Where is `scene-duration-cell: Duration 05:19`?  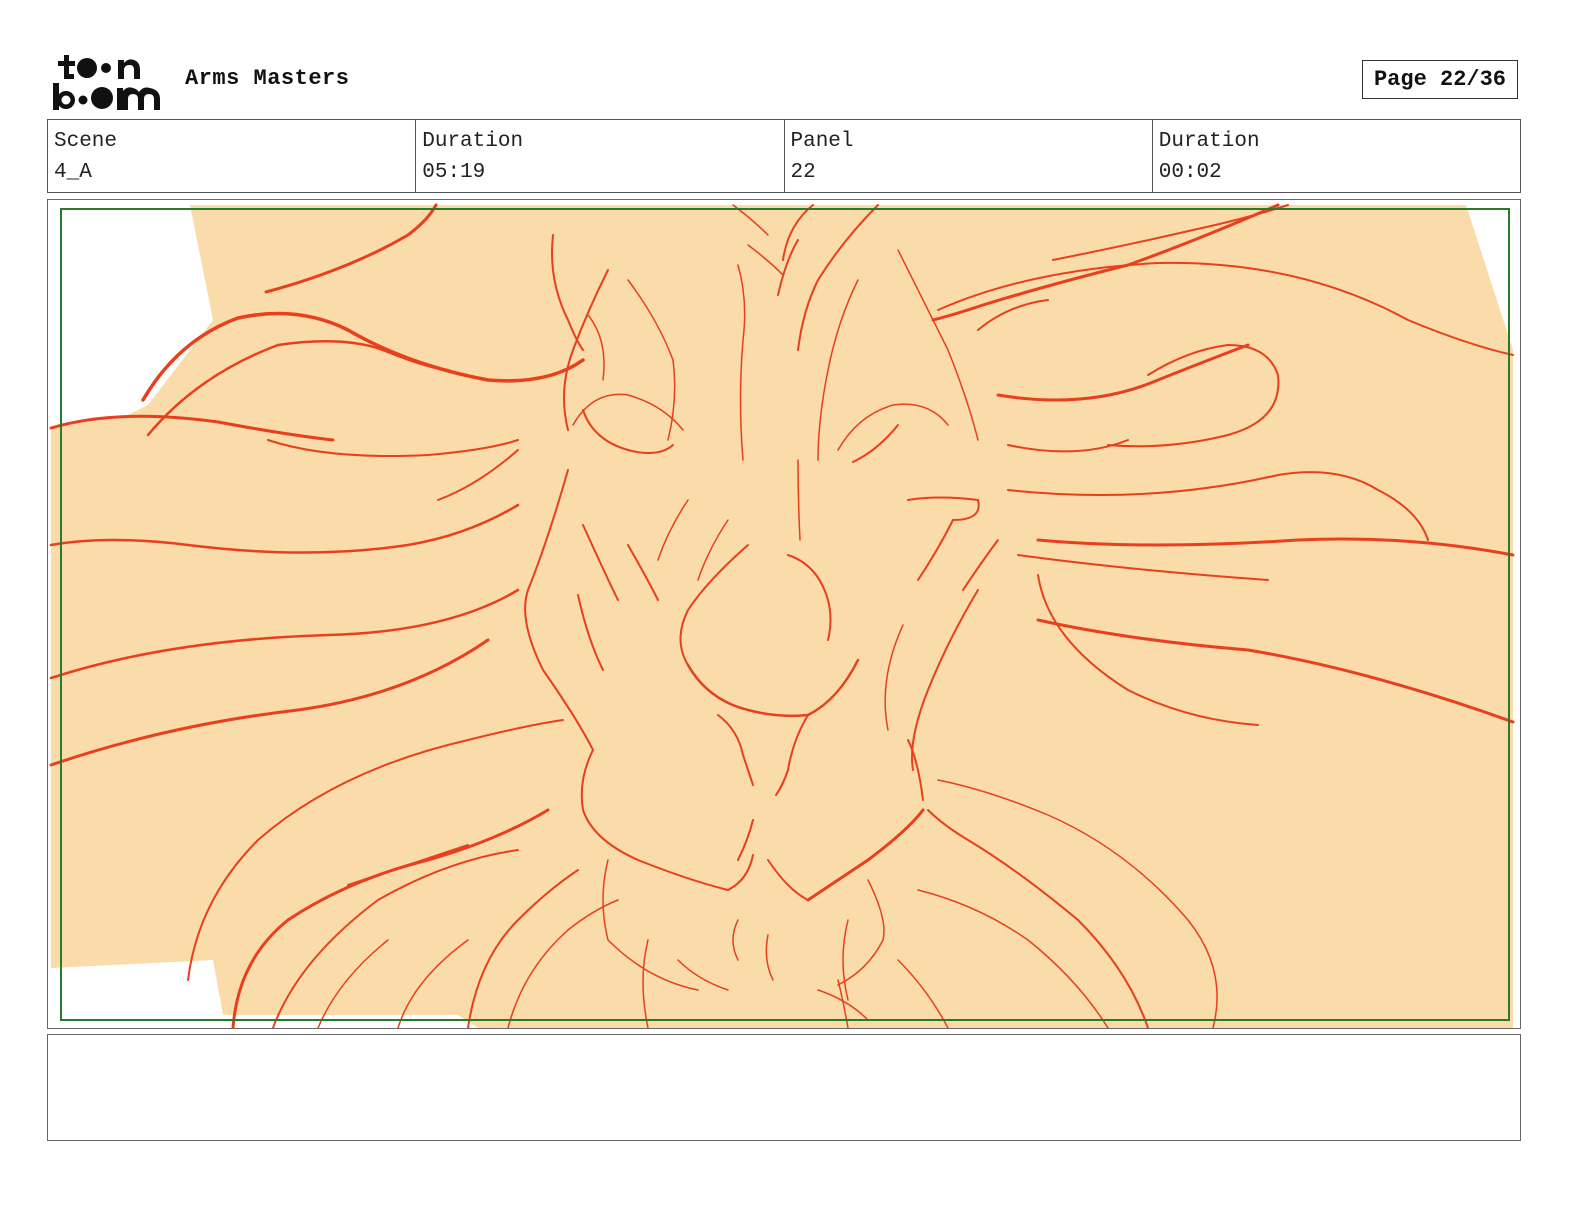
scene-duration-cell: Duration 05:19 is located at coordinates (600, 156).